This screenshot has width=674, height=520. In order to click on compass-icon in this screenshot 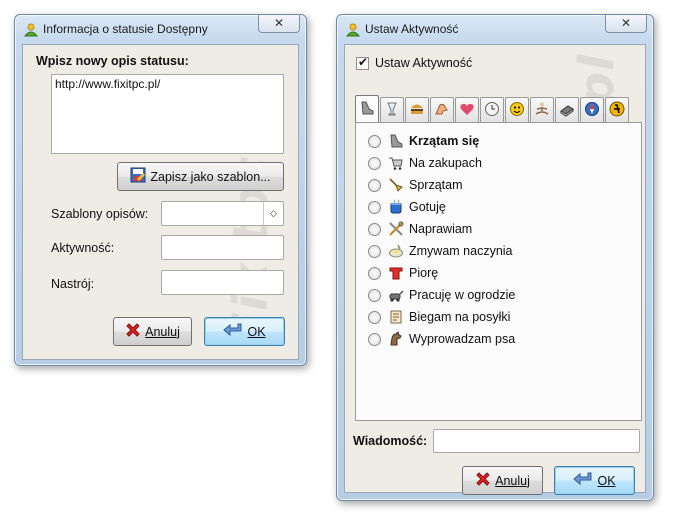, I will do `click(592, 110)`.